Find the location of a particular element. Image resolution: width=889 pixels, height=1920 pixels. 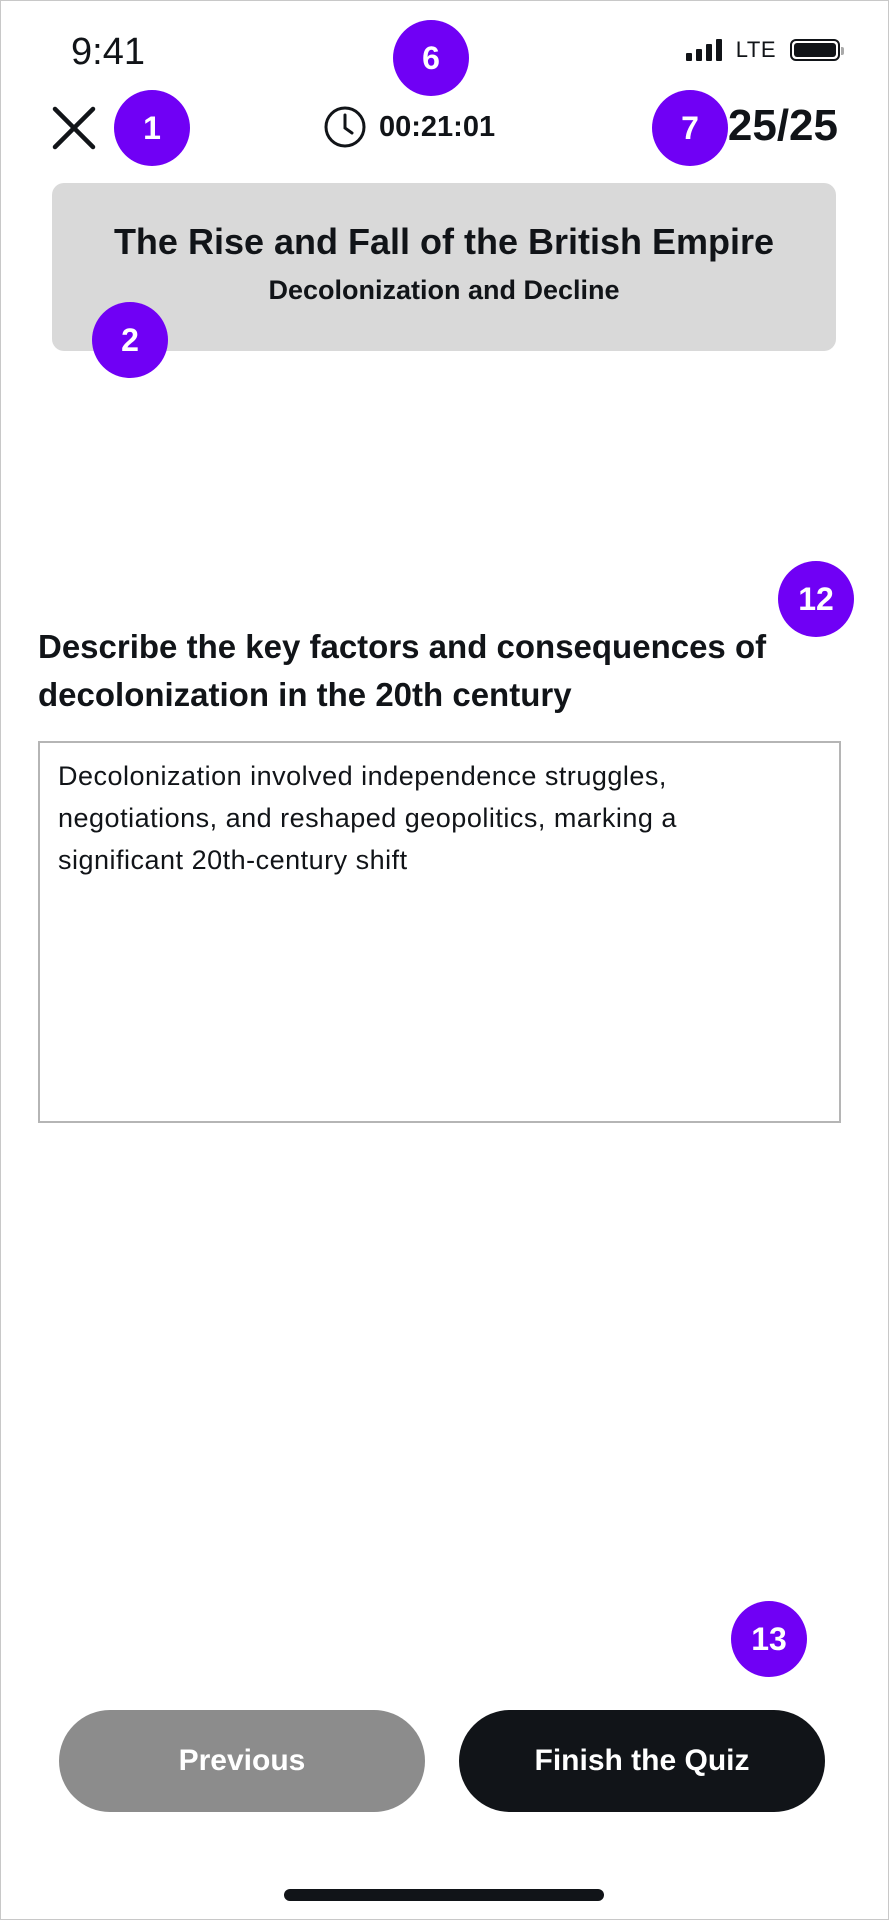

quiz-title: The Rise and Fall of the British Empire is located at coordinates (444, 241).